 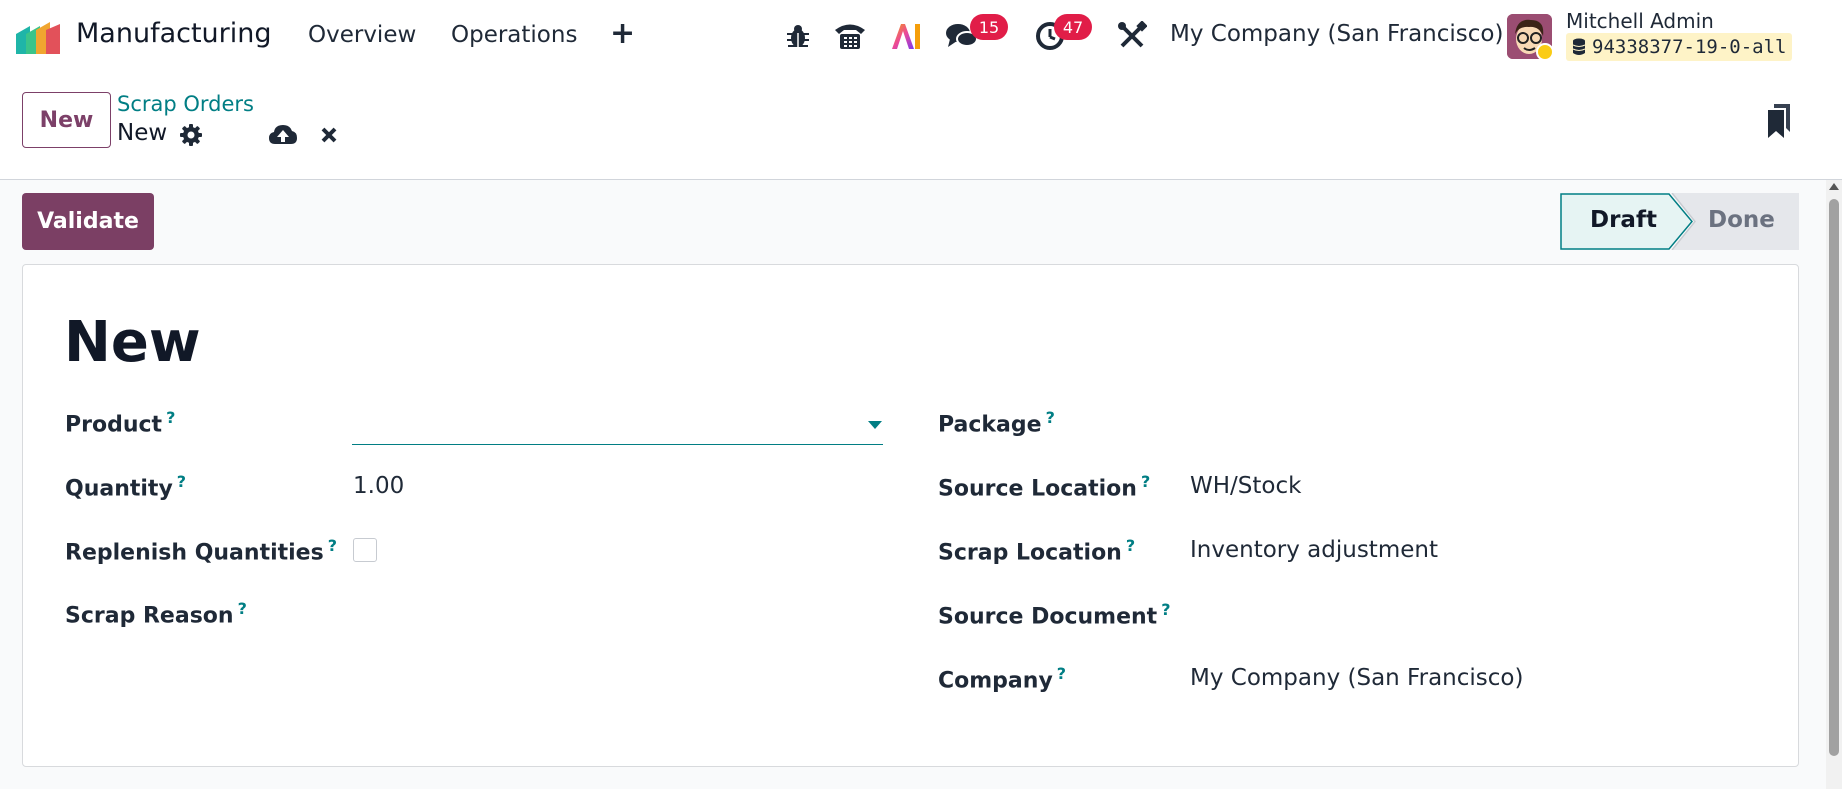 What do you see at coordinates (1741, 220) in the screenshot?
I see `status-done: Done` at bounding box center [1741, 220].